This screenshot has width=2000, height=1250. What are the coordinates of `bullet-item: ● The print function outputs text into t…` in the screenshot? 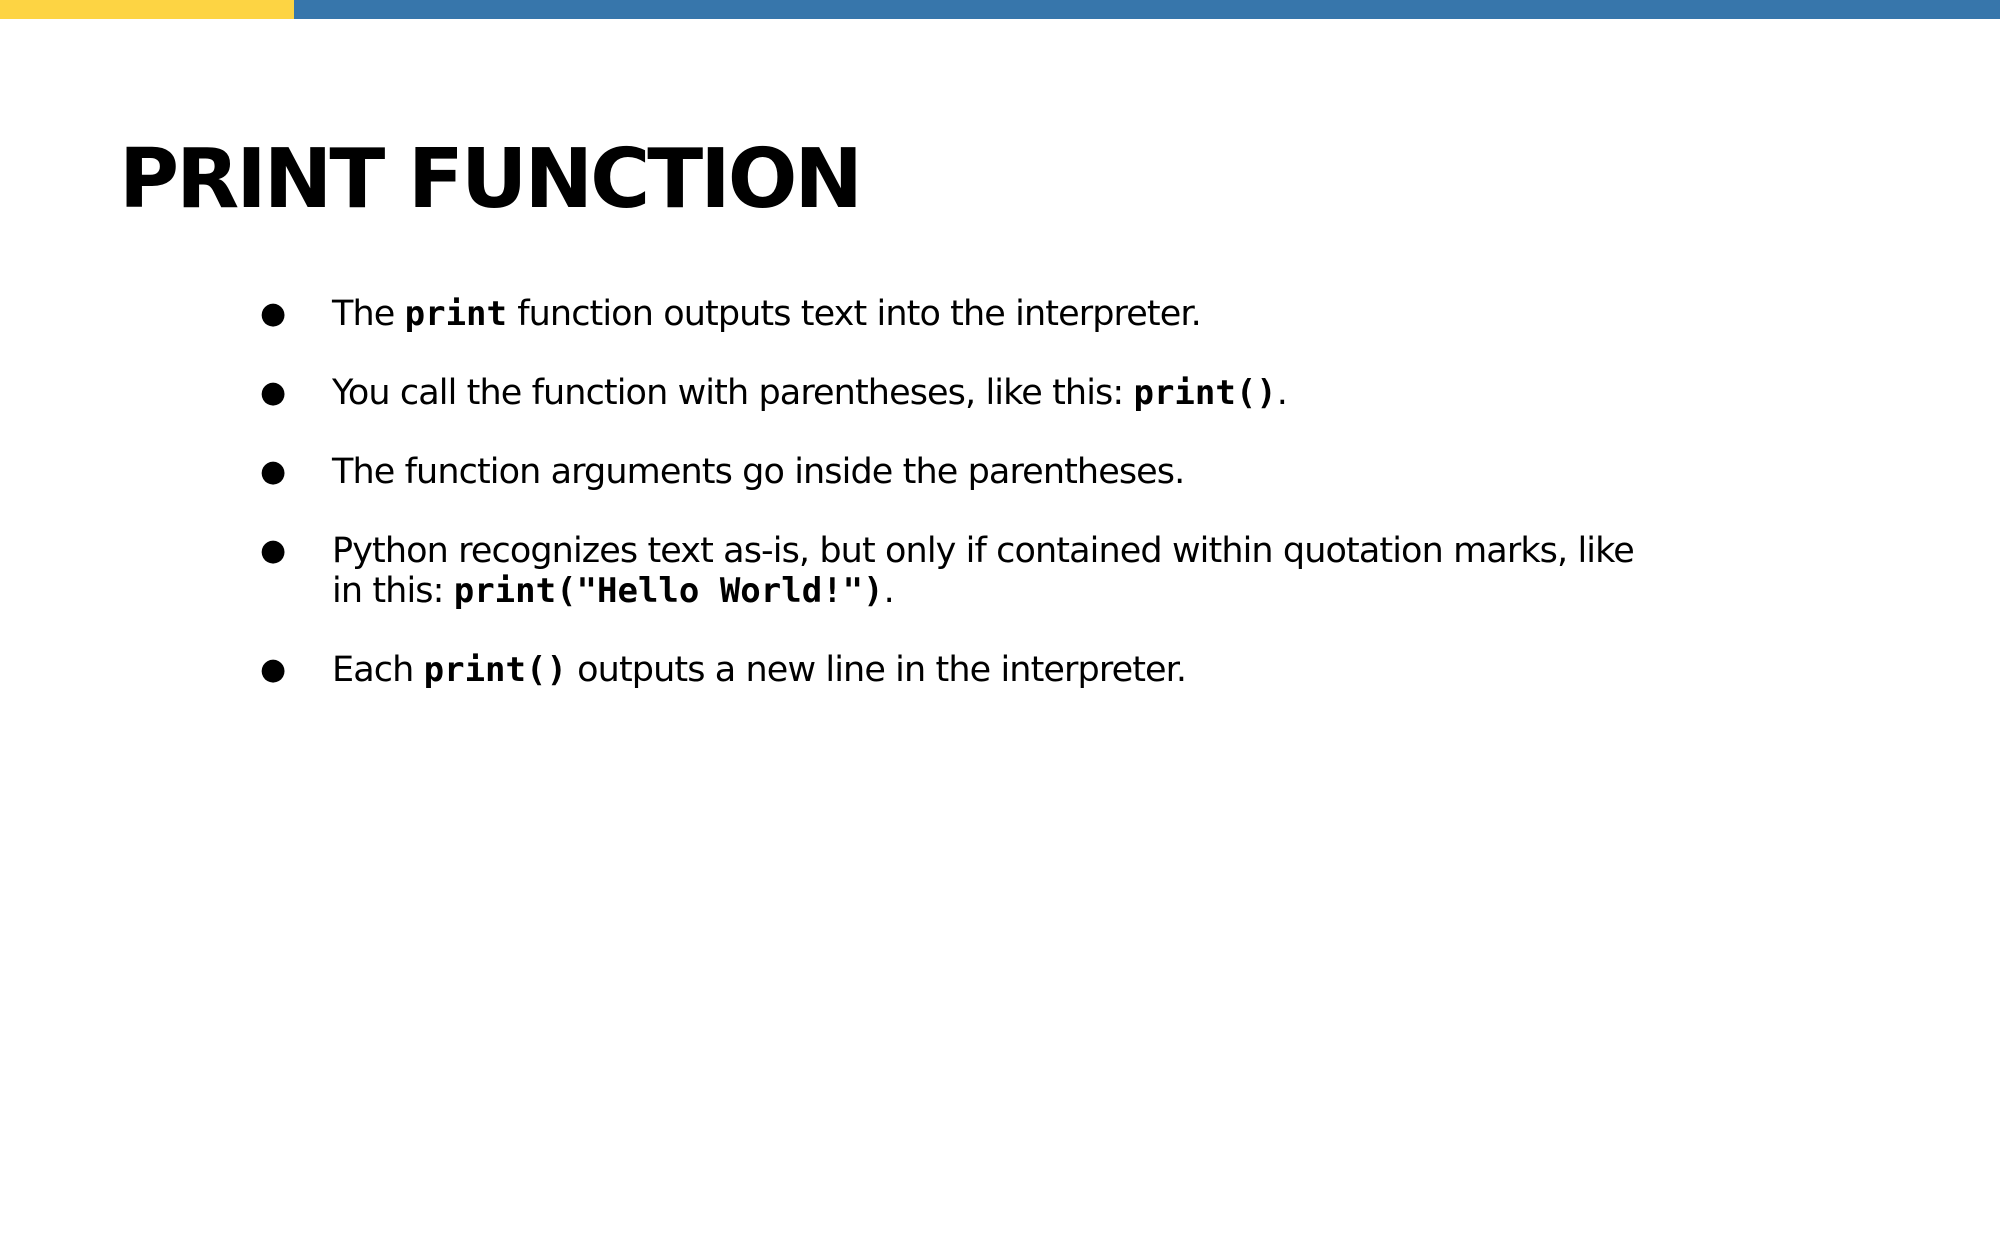 It's located at (963, 314).